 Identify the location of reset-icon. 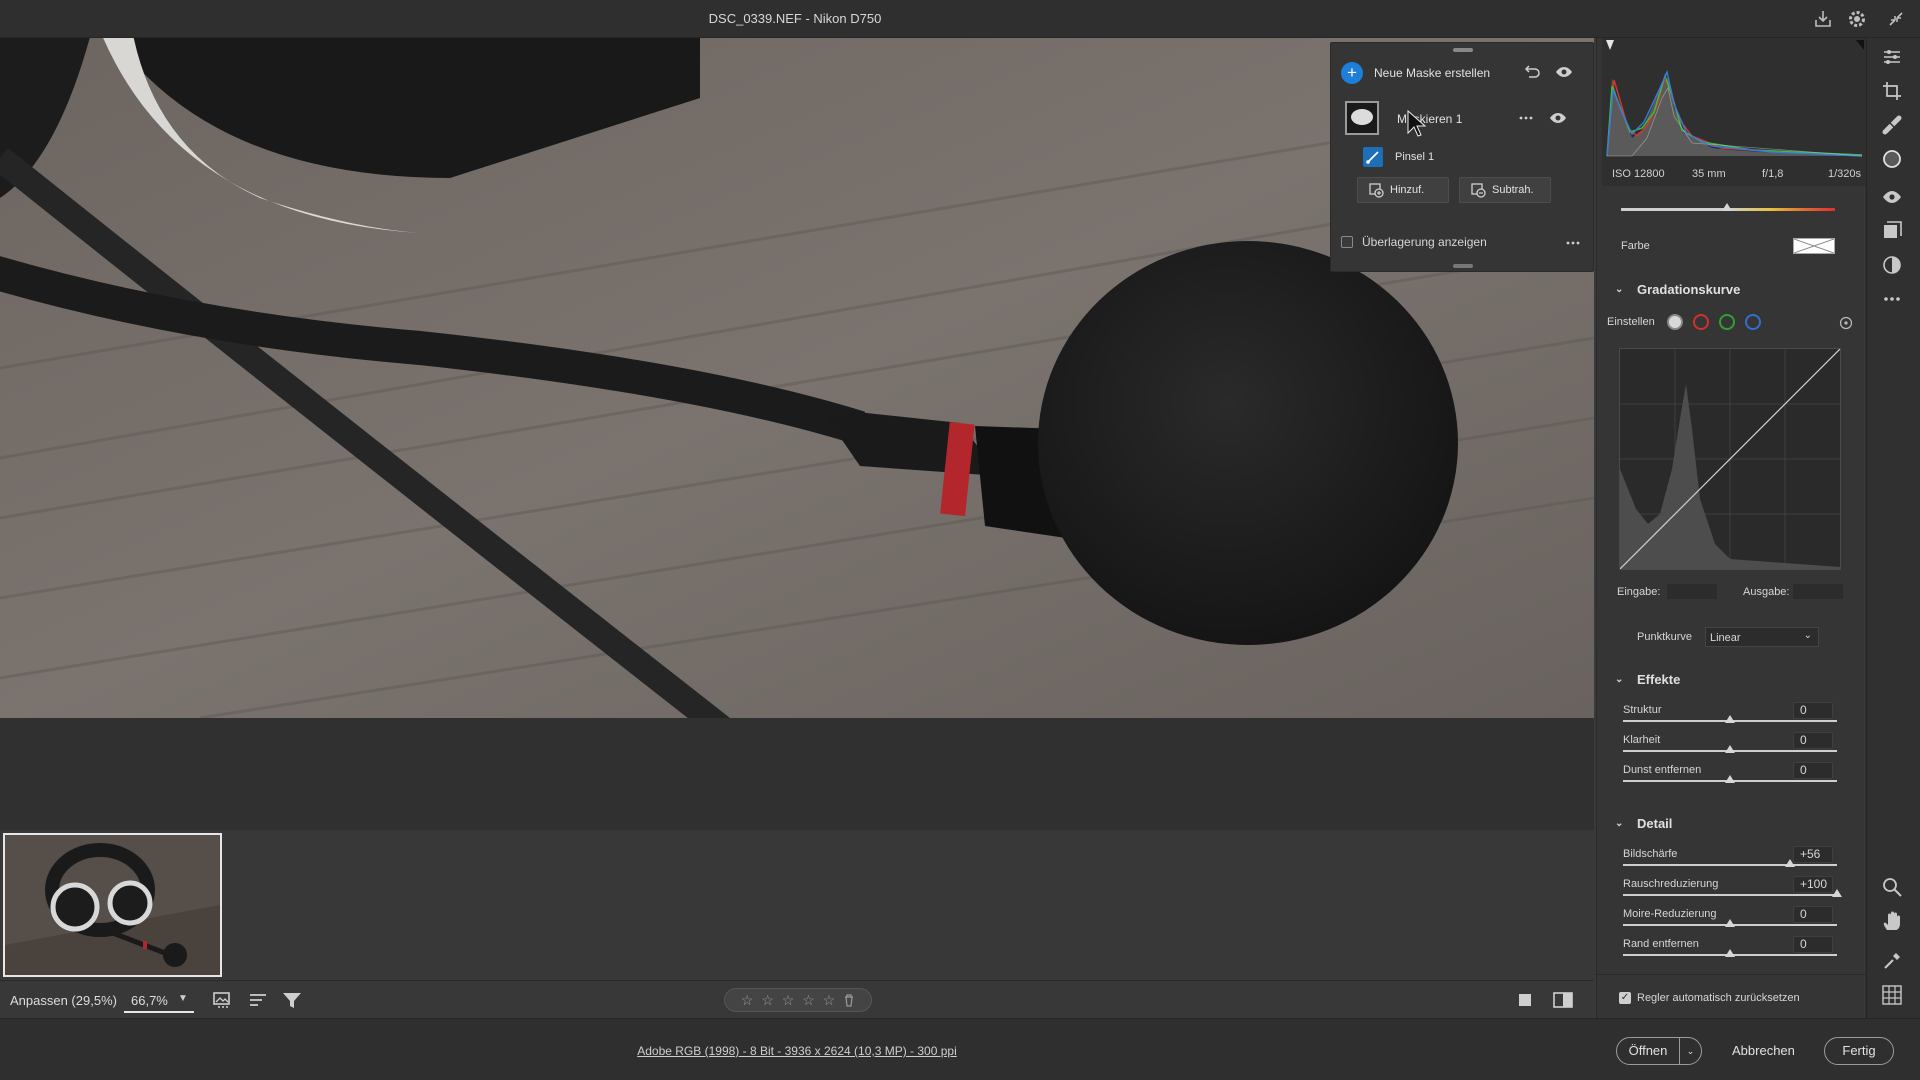
(1532, 72).